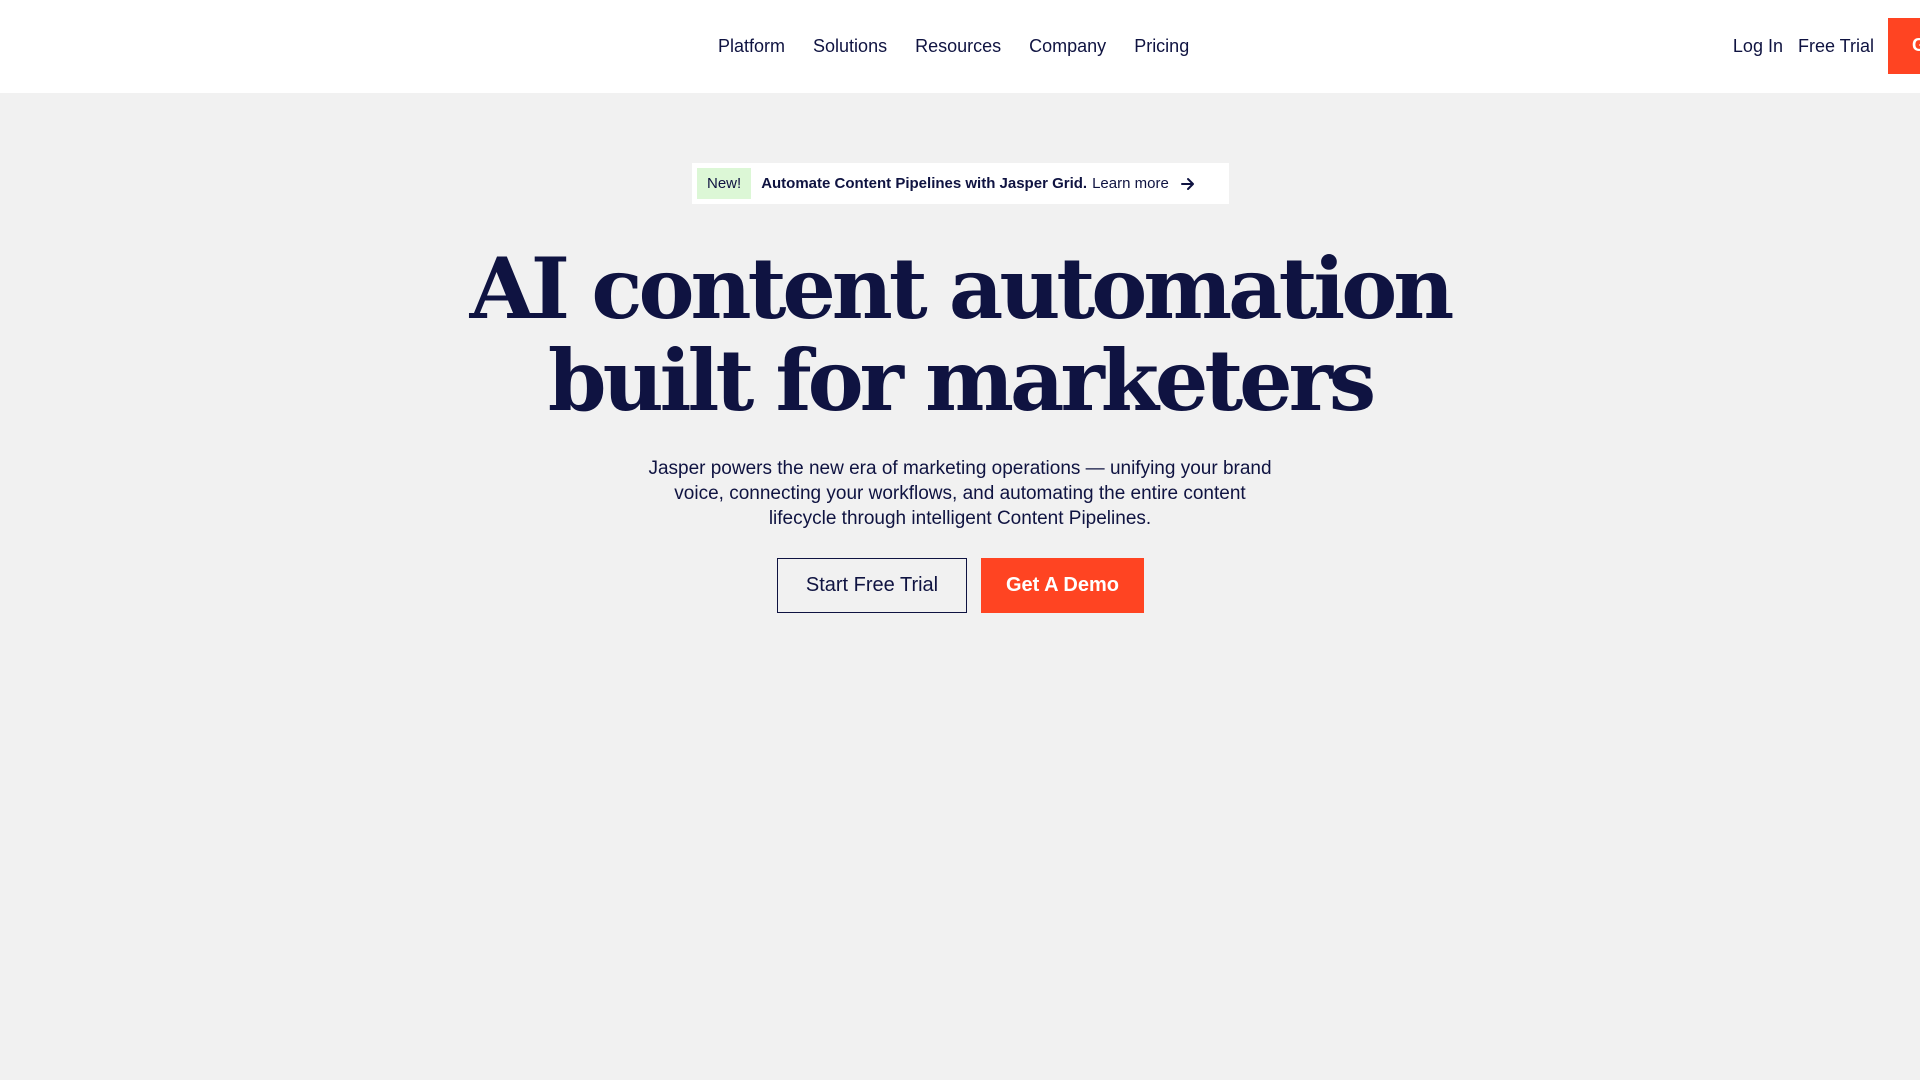 This screenshot has width=1920, height=1080. What do you see at coordinates (1904, 45) in the screenshot?
I see `header-demo-button: G` at bounding box center [1904, 45].